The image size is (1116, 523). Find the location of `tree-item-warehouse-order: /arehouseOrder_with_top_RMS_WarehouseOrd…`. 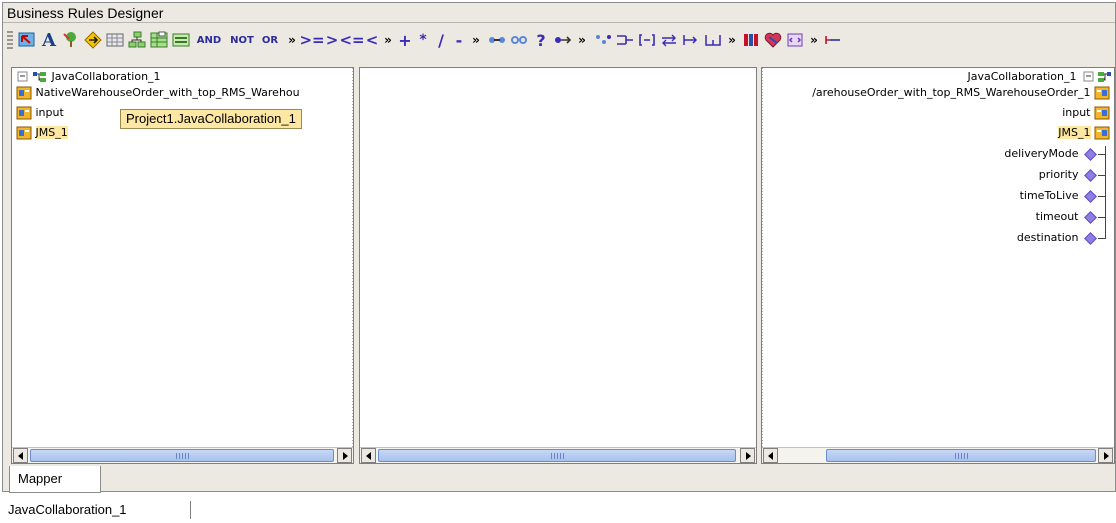

tree-item-warehouse-order: /arehouseOrder_with_top_RMS_WarehouseOrd… is located at coordinates (961, 93).